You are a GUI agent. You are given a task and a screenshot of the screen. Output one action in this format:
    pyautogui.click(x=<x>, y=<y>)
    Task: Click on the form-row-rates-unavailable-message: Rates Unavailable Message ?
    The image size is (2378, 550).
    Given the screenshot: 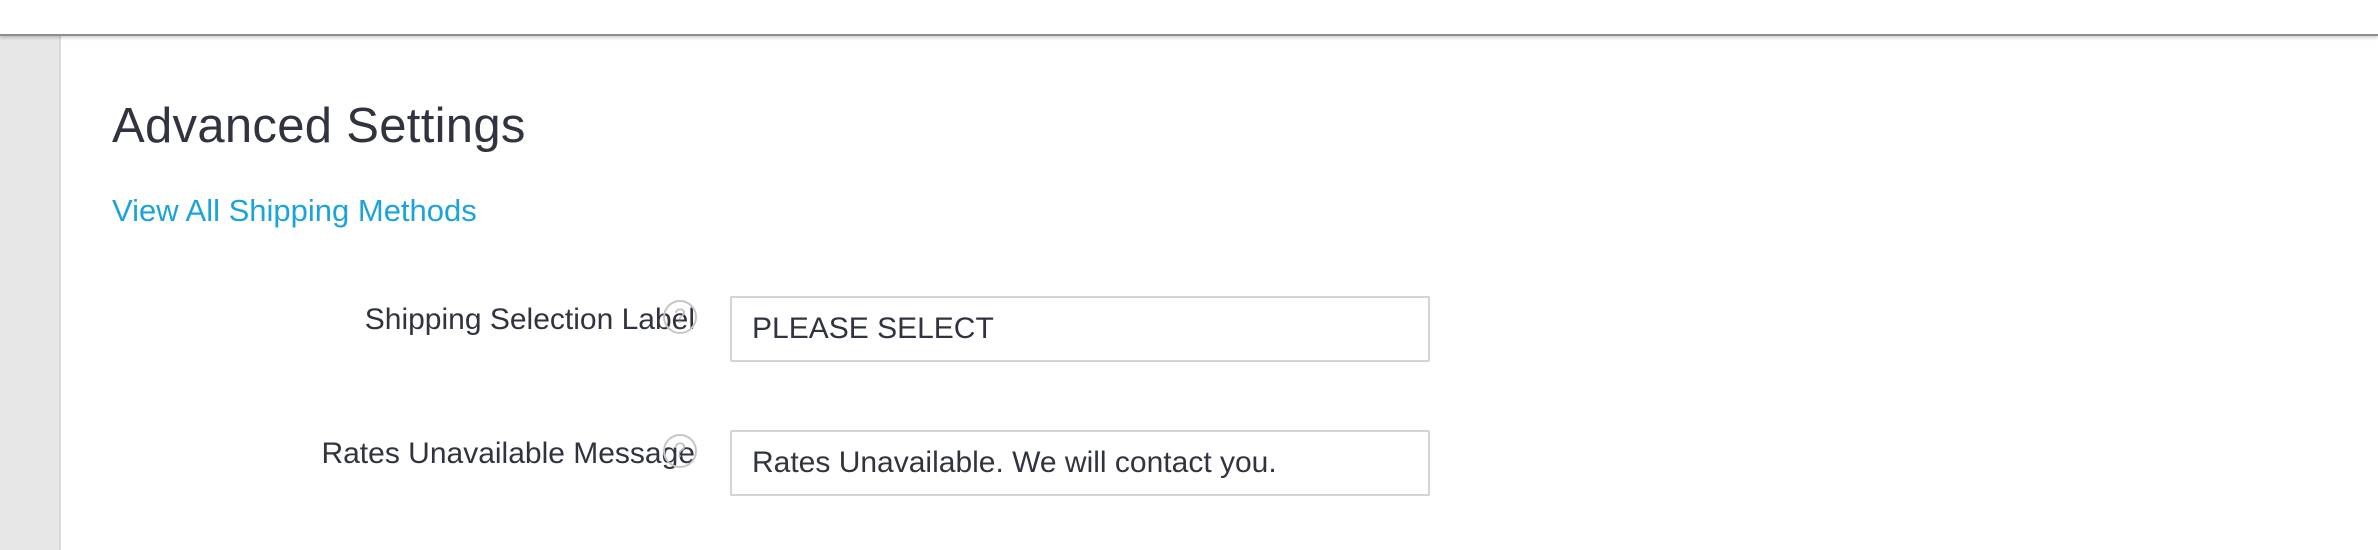 What is the action you would take?
    pyautogui.click(x=1219, y=463)
    